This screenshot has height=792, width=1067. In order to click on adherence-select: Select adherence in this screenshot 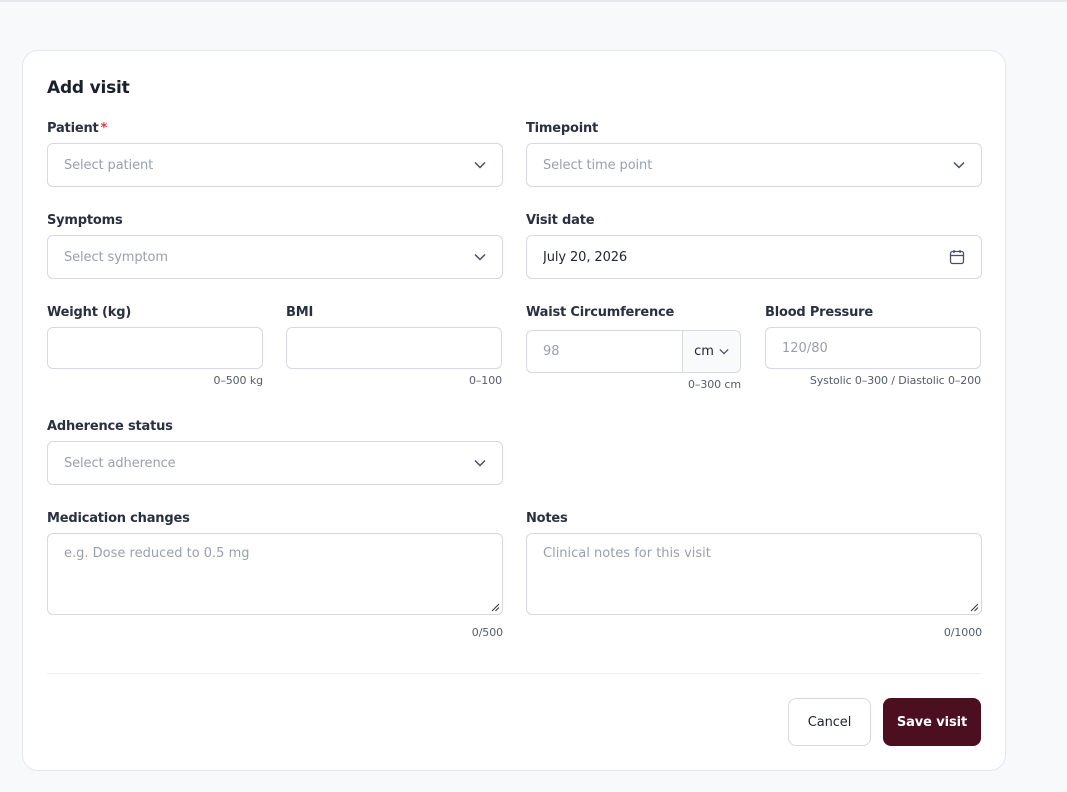, I will do `click(275, 463)`.